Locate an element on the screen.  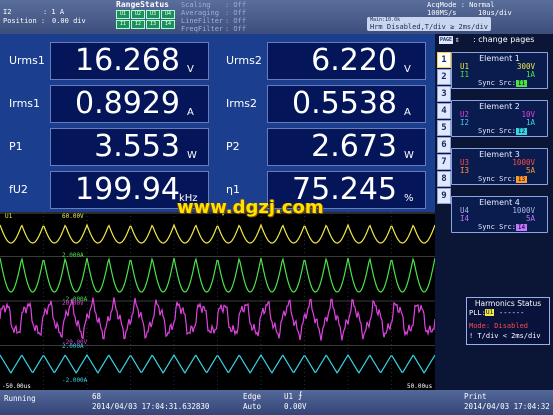
run-status: Running is located at coordinates (20, 398).